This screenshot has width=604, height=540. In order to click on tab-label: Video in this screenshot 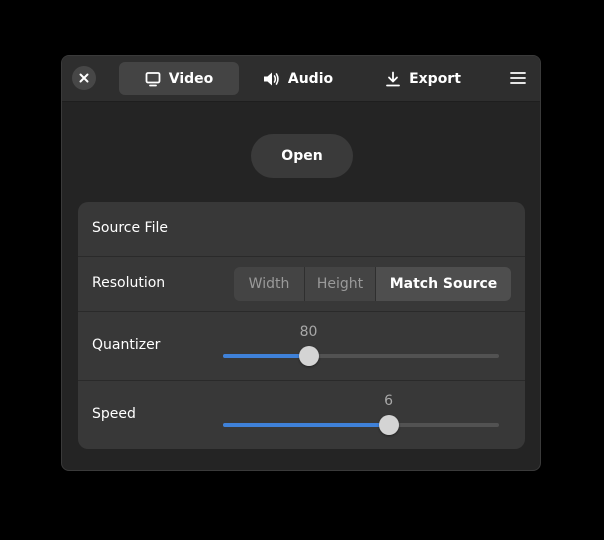, I will do `click(191, 78)`.